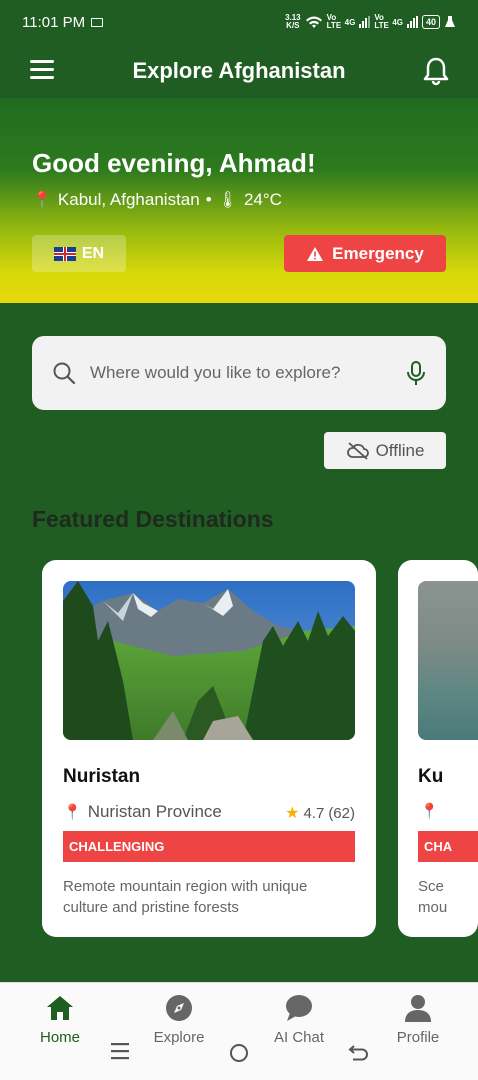 This screenshot has height=1080, width=478. Describe the element at coordinates (430, 22) in the screenshot. I see `battery-icon: 40` at that location.